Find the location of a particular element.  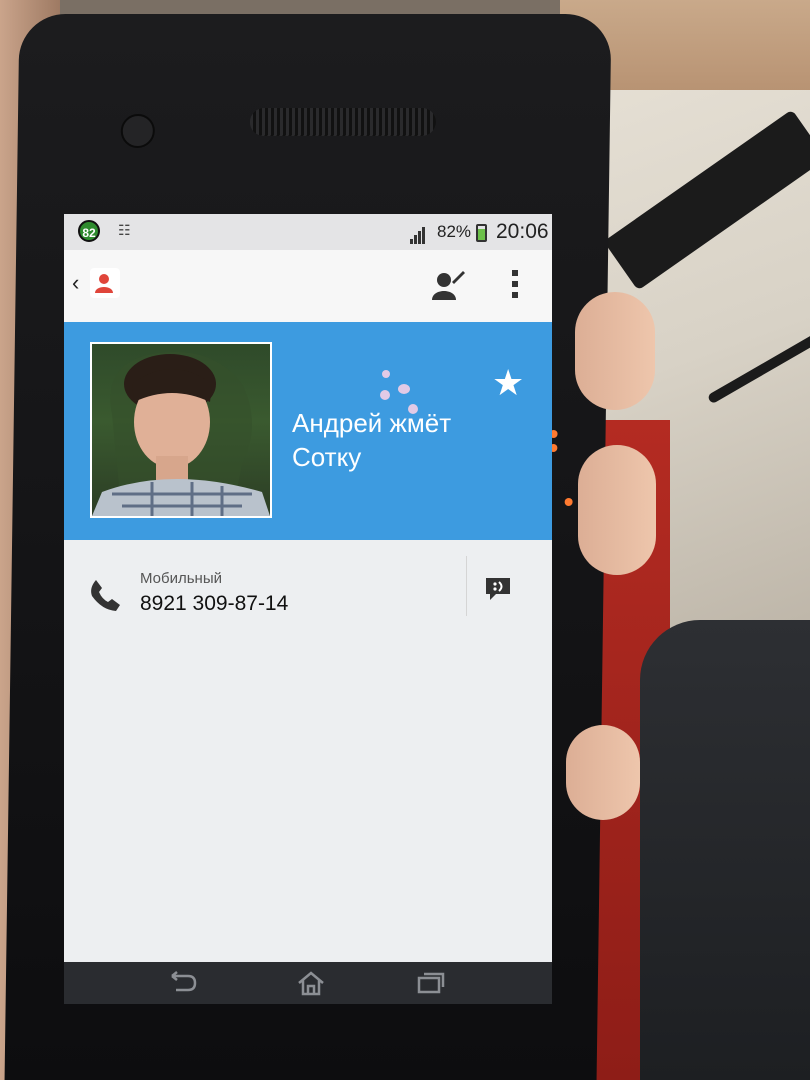

contact-photo is located at coordinates (181, 430).